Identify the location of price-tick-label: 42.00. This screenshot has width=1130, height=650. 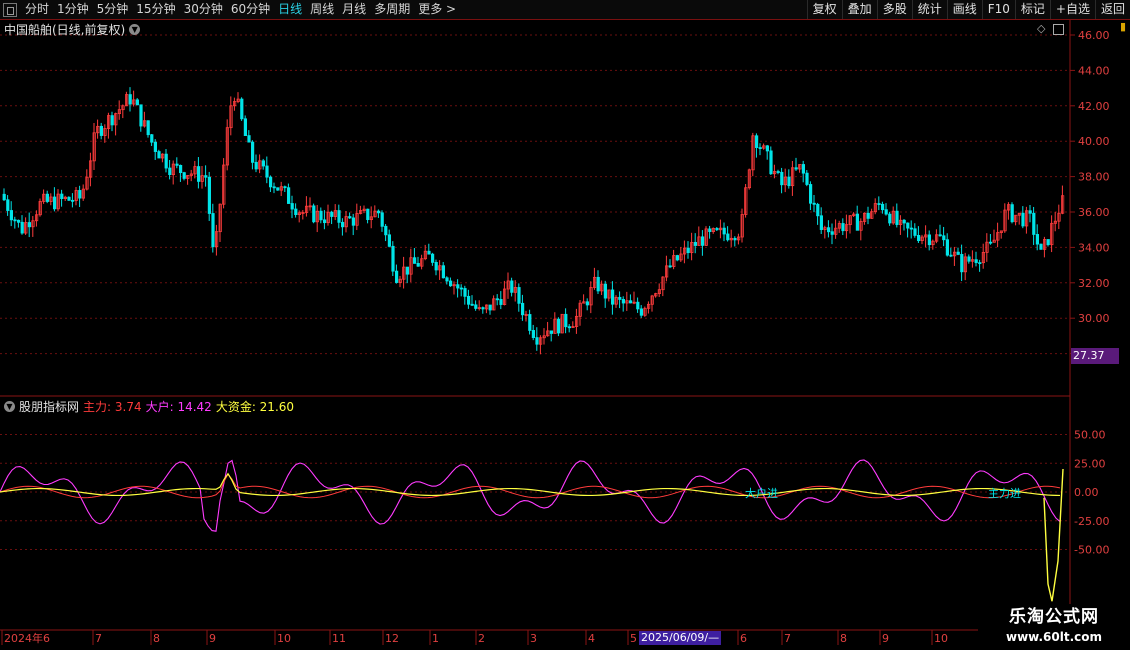
(1094, 106).